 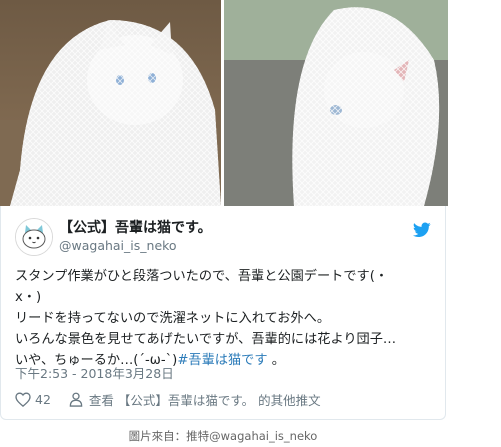 What do you see at coordinates (223, 436) in the screenshot?
I see `image-caption: 圖片來自：推特@wagahai_is_neko` at bounding box center [223, 436].